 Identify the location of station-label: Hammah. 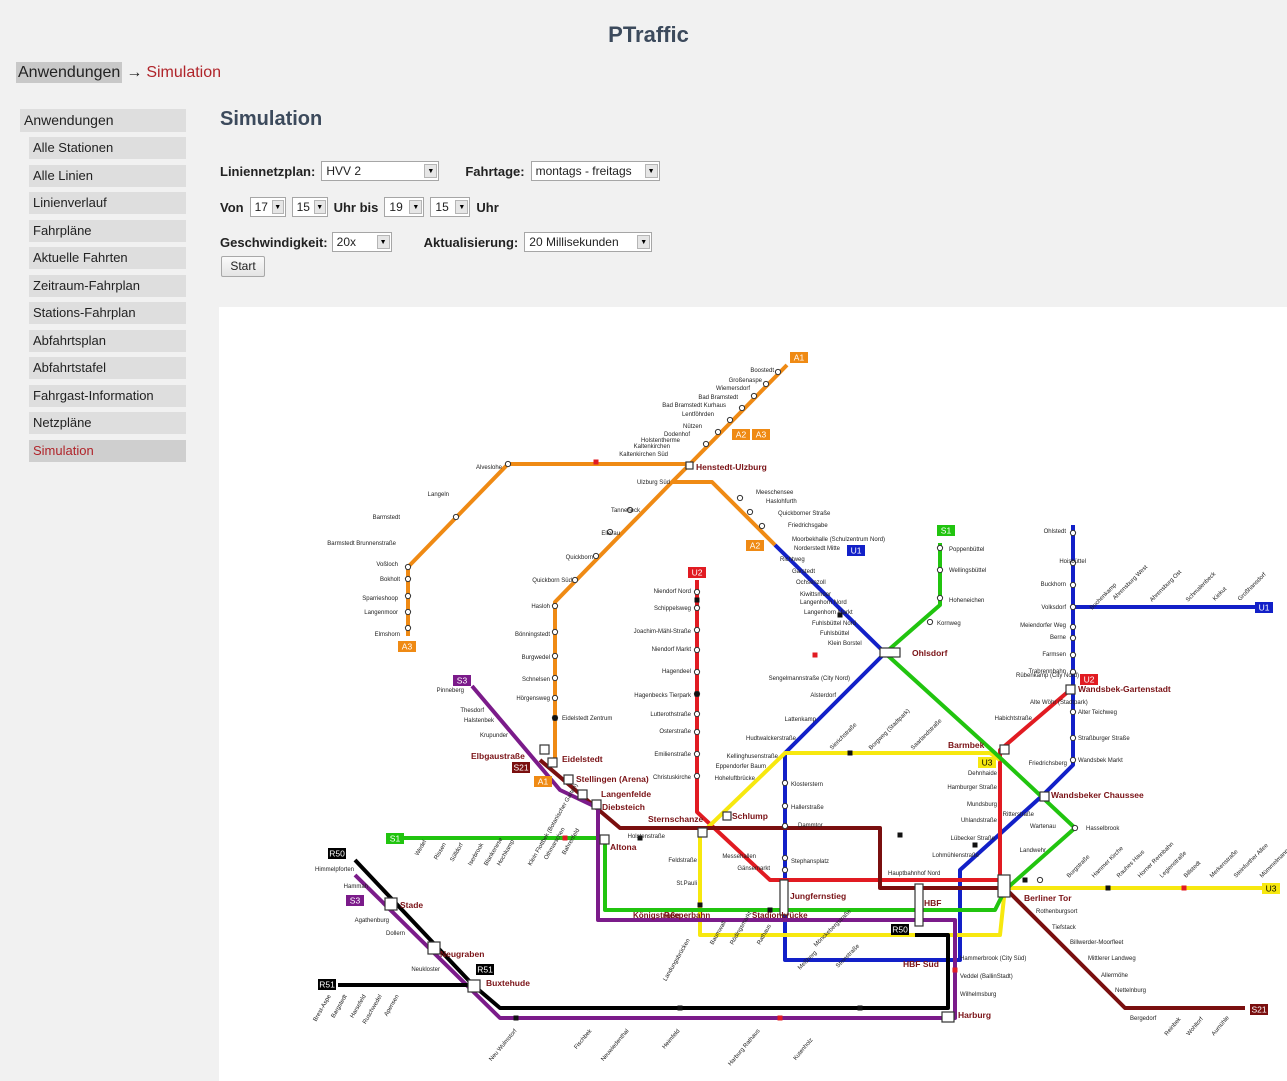
(356, 887).